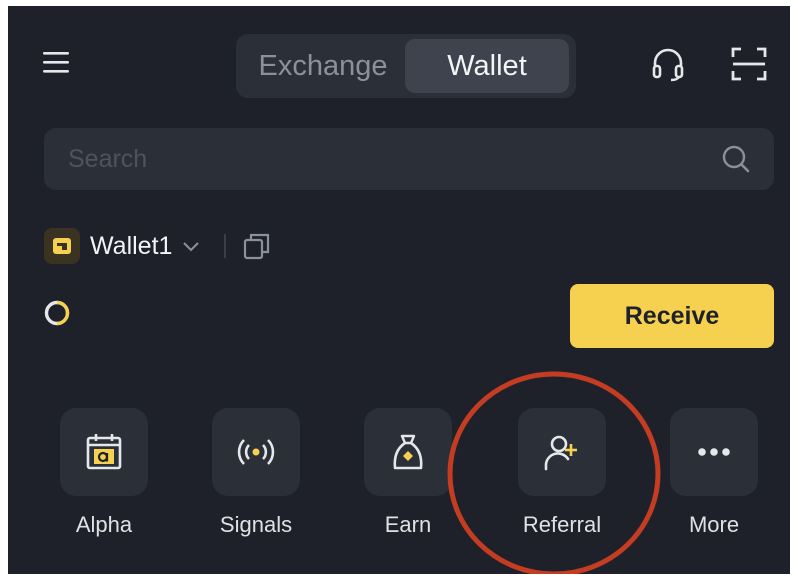 The height and width of the screenshot is (580, 798). I want to click on add-user-icon, so click(560, 453).